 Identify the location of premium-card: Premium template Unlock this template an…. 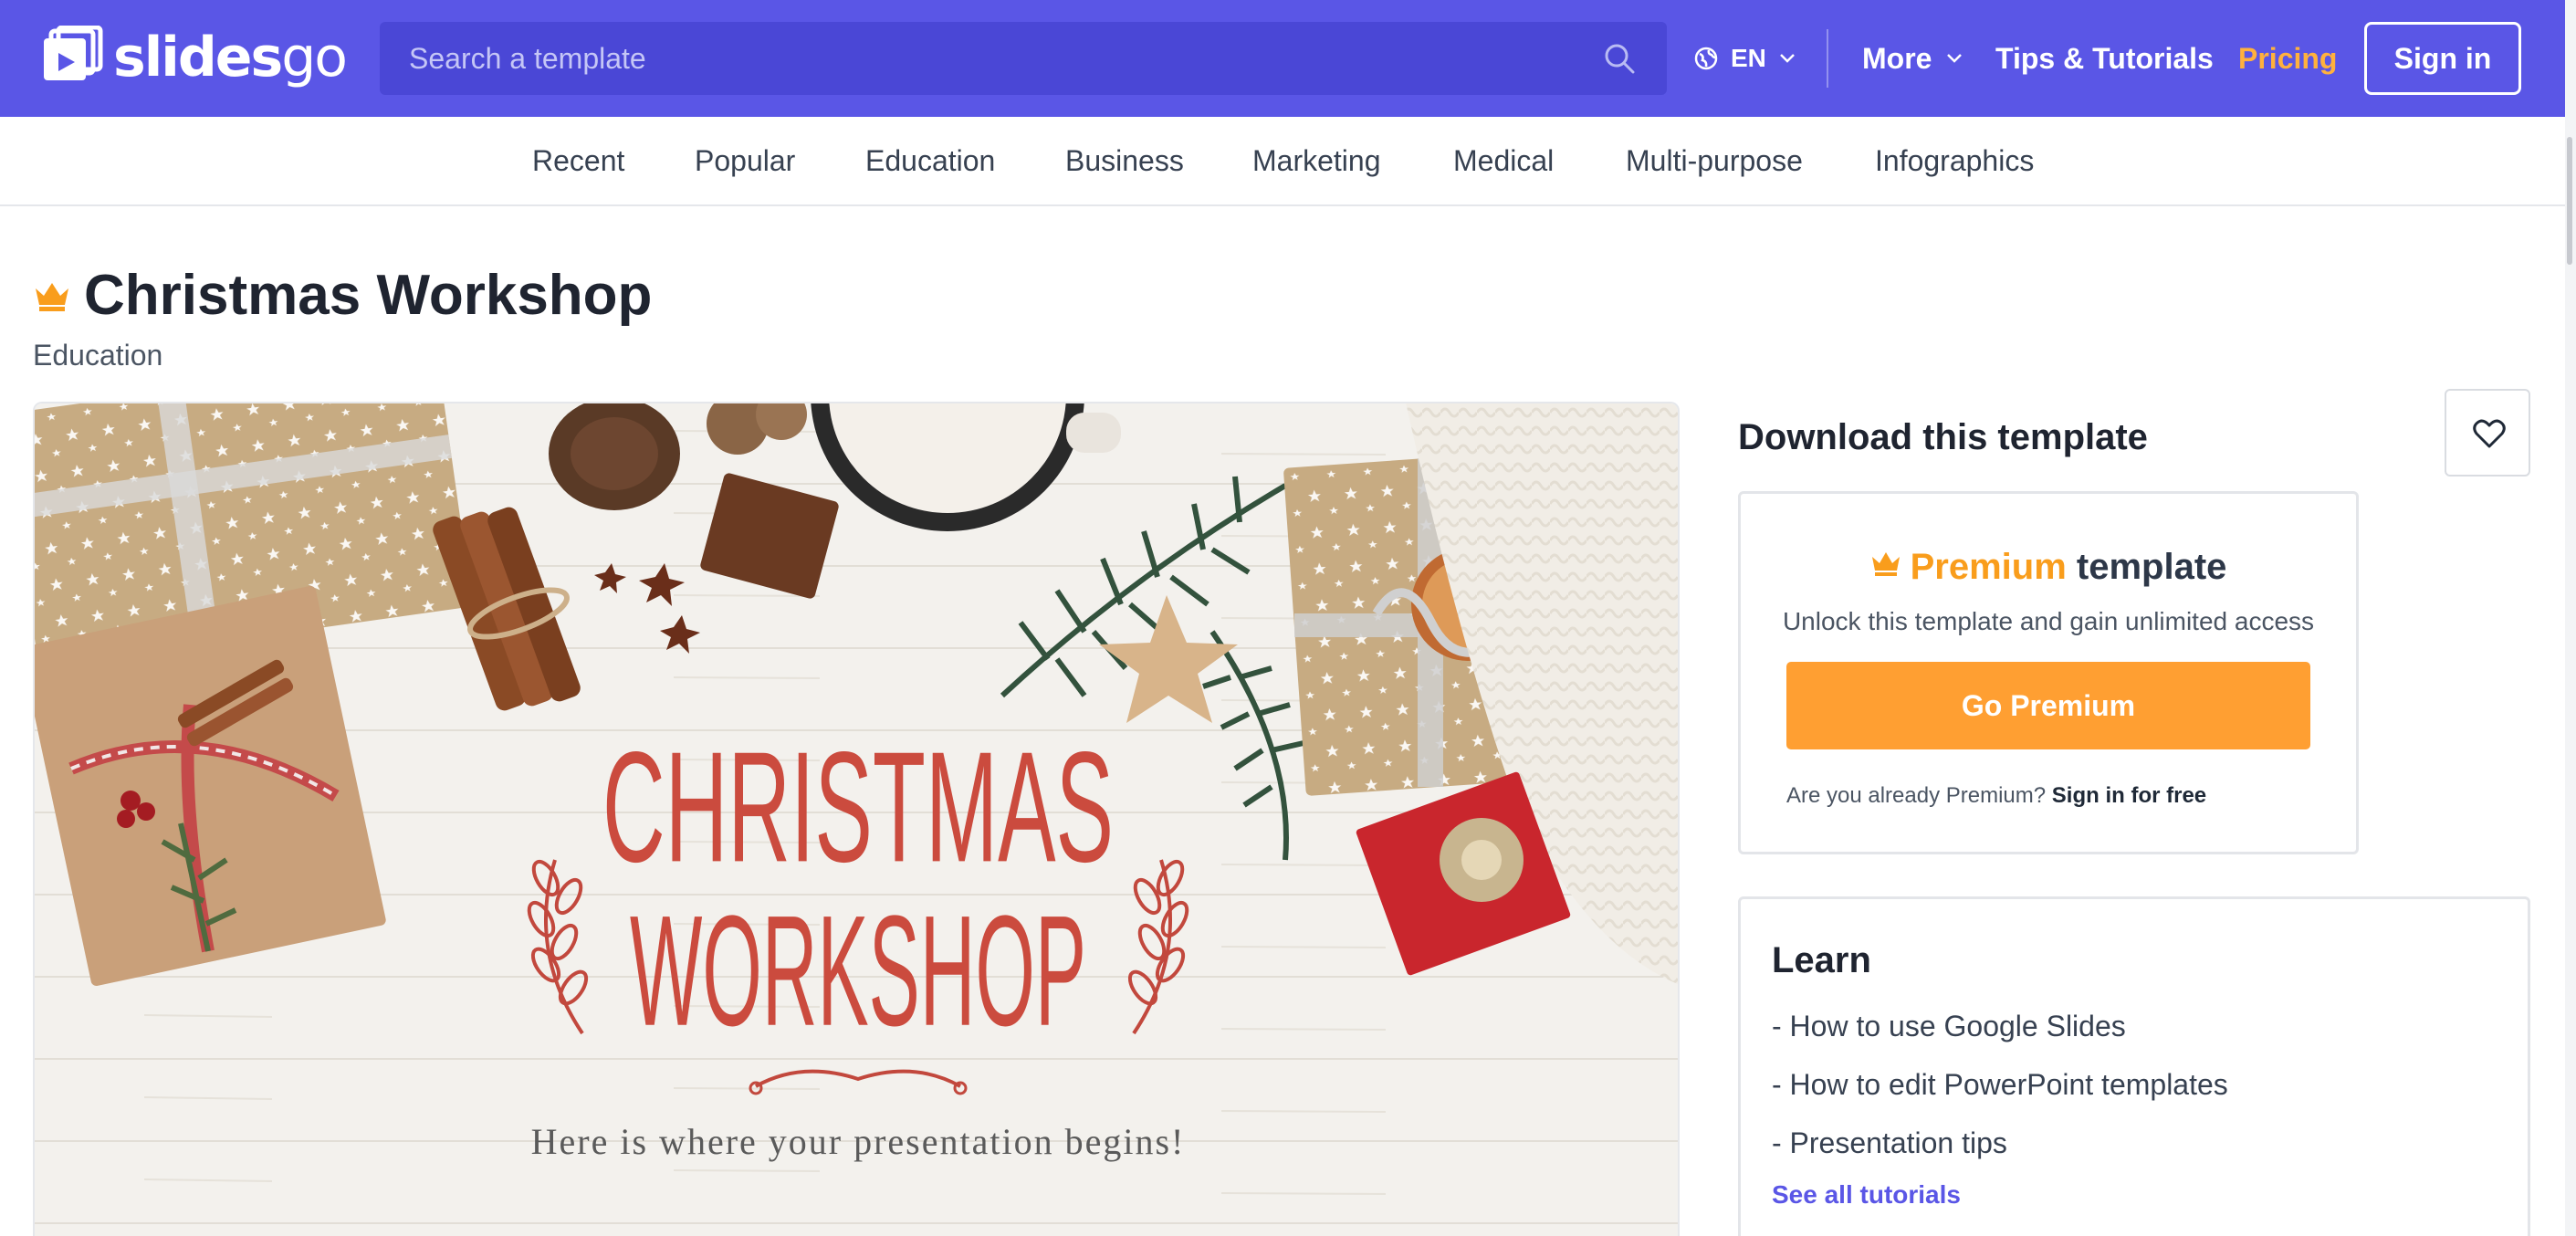
(2048, 672).